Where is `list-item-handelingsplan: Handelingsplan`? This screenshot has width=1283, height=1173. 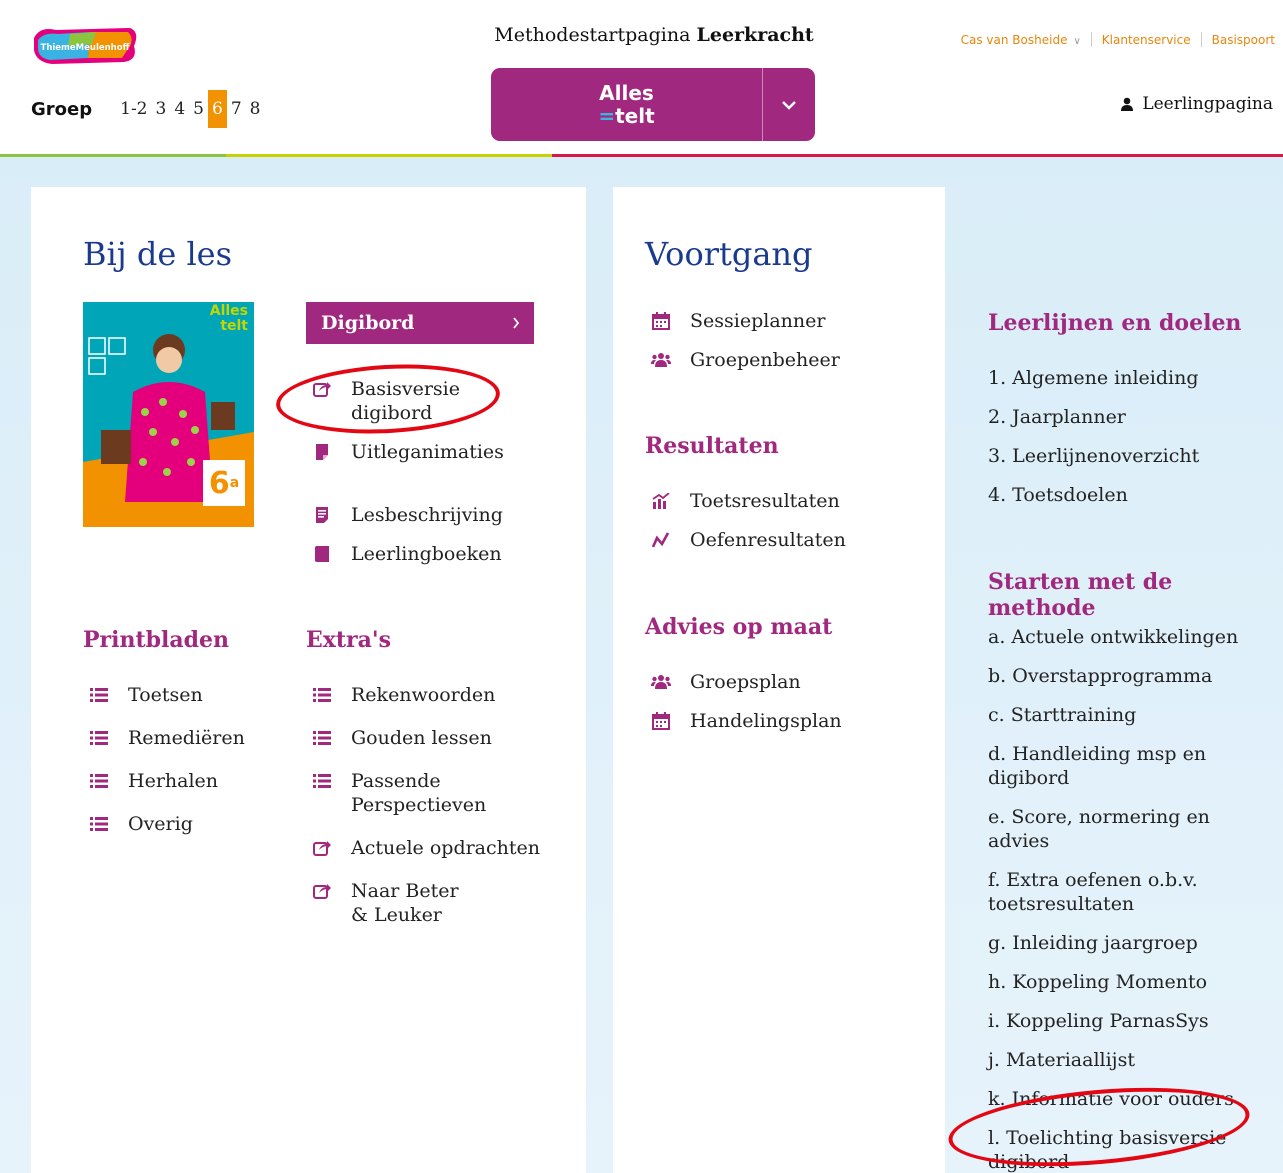
list-item-handelingsplan: Handelingsplan is located at coordinates (745, 721).